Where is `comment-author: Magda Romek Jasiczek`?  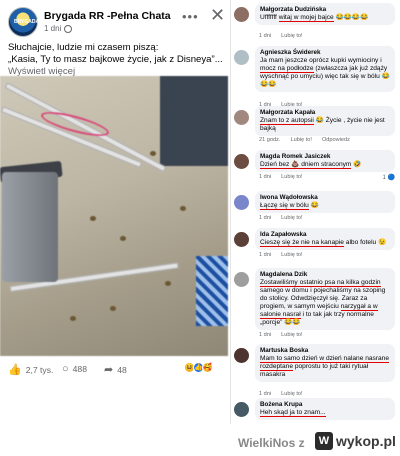 comment-author: Magda Romek Jasiczek is located at coordinates (325, 157).